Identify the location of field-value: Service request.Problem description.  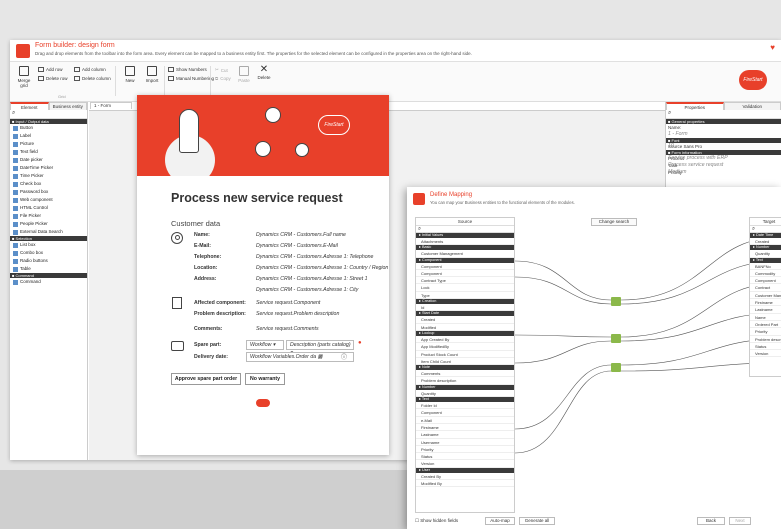
(297, 314).